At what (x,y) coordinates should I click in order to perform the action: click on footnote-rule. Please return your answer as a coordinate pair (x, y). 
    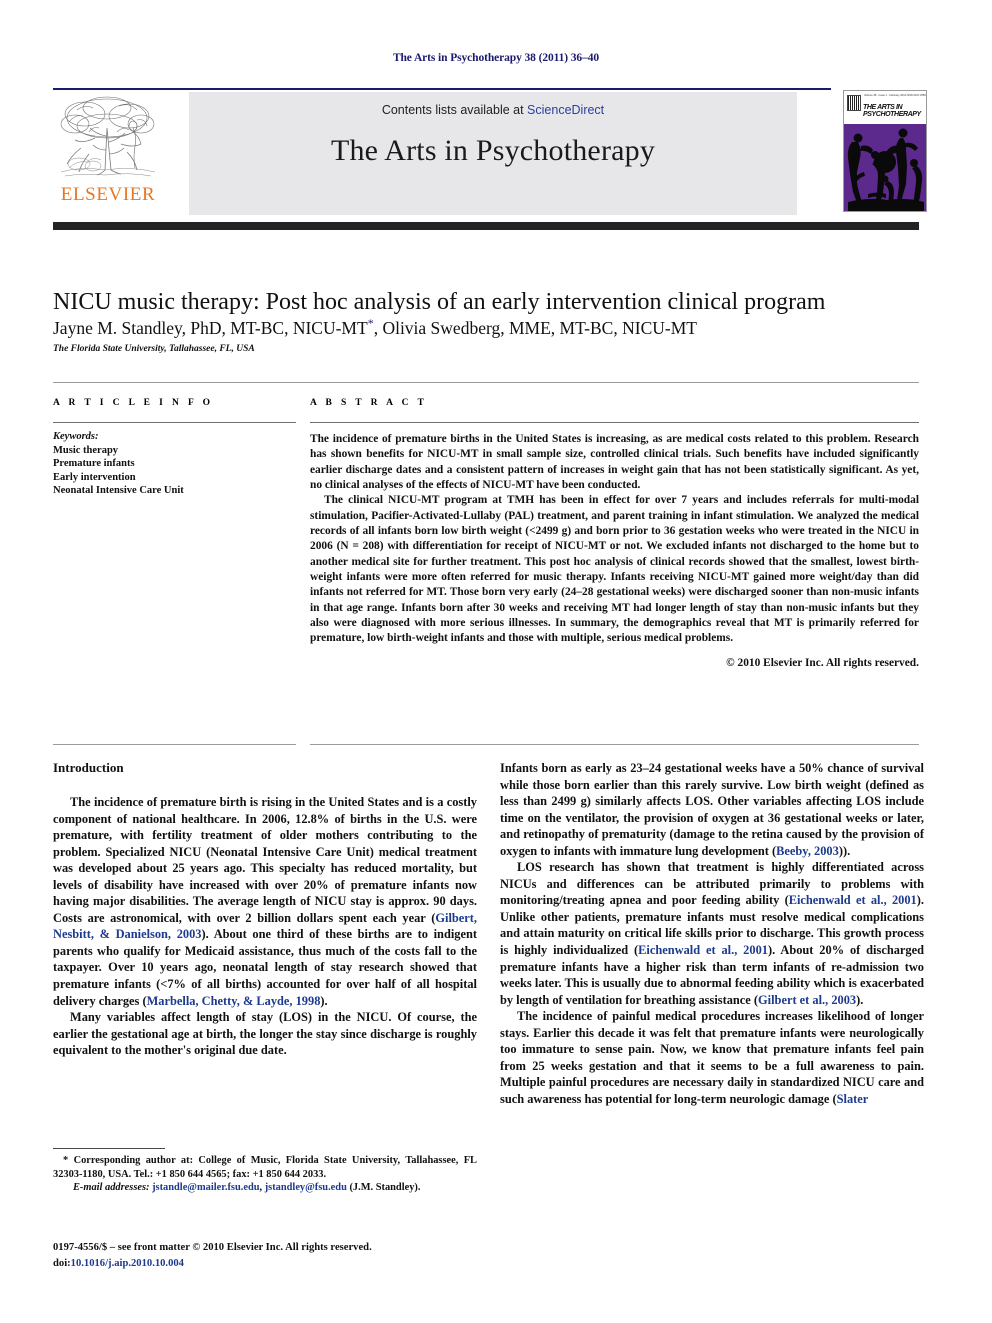
    Looking at the image, I should click on (109, 1148).